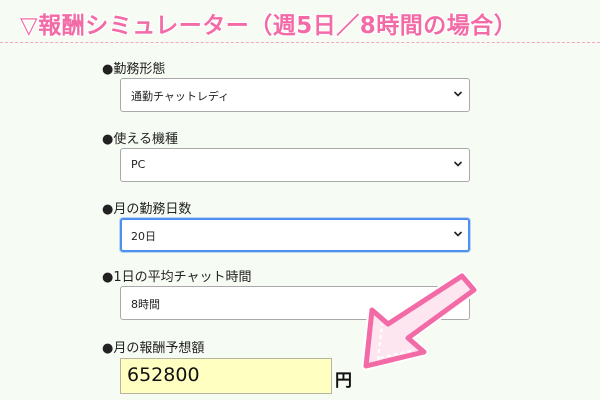  Describe the element at coordinates (163, 375) in the screenshot. I see `estimate-value: 652800` at that location.